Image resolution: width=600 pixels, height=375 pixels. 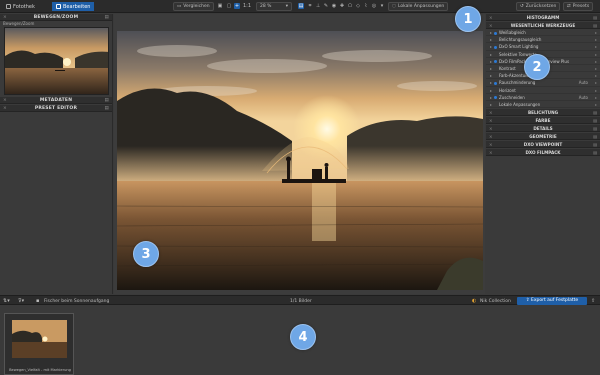 I want to click on navigator-header: × BEWEGEN/ZOOM ▤, so click(x=56, y=17).